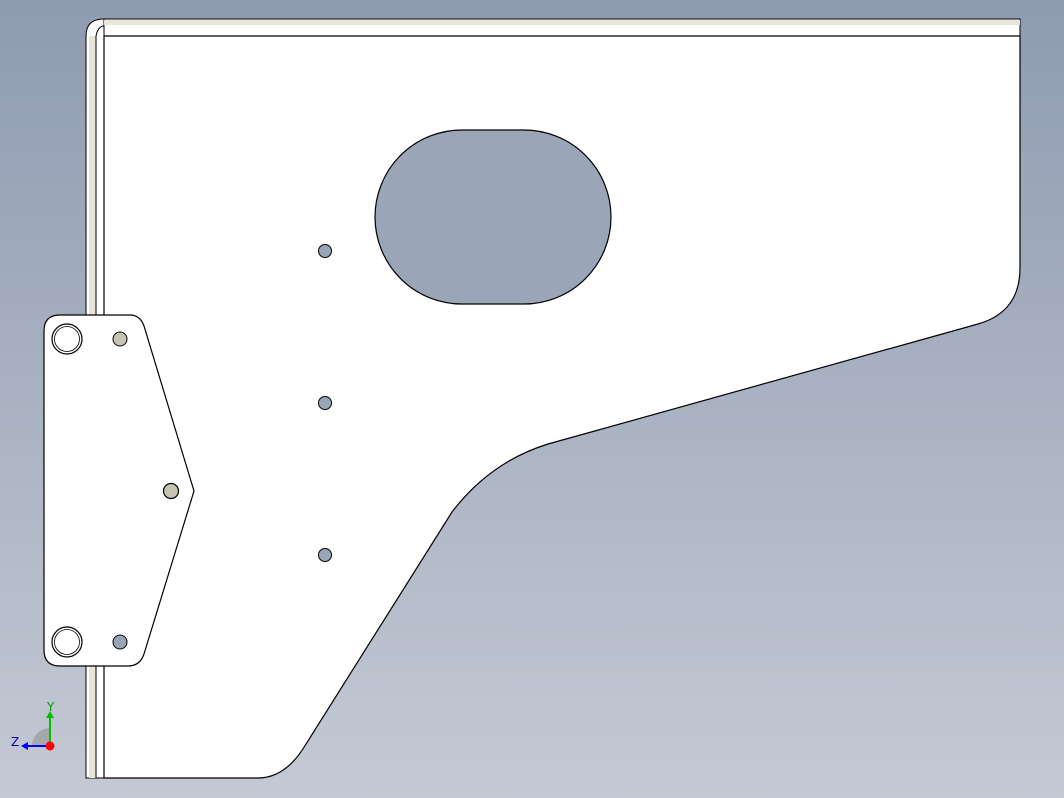  Describe the element at coordinates (493, 217) in the screenshot. I see `oblong-cutout` at that location.